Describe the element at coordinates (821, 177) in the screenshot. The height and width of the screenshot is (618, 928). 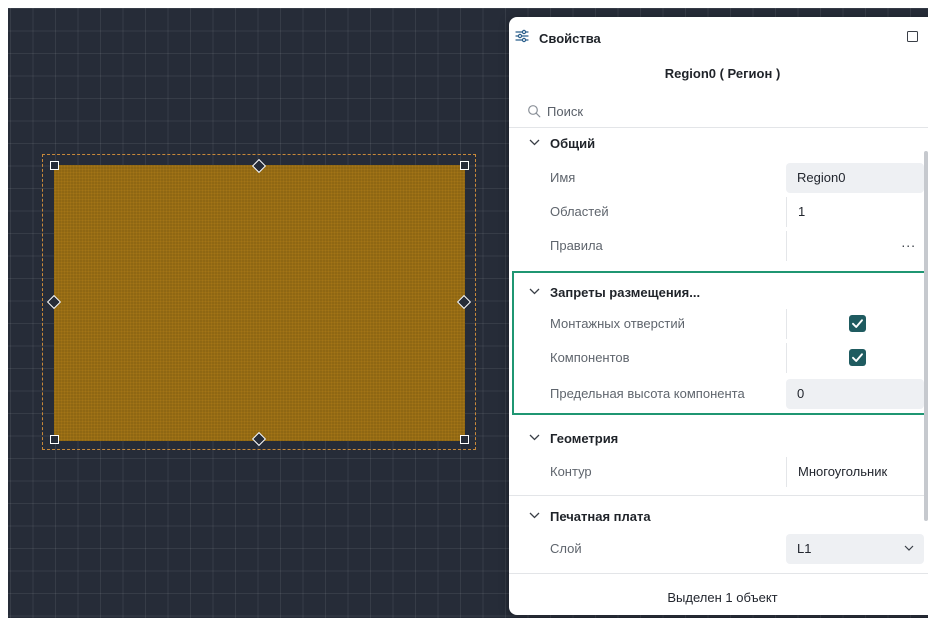
I see `name-value: Region0` at that location.